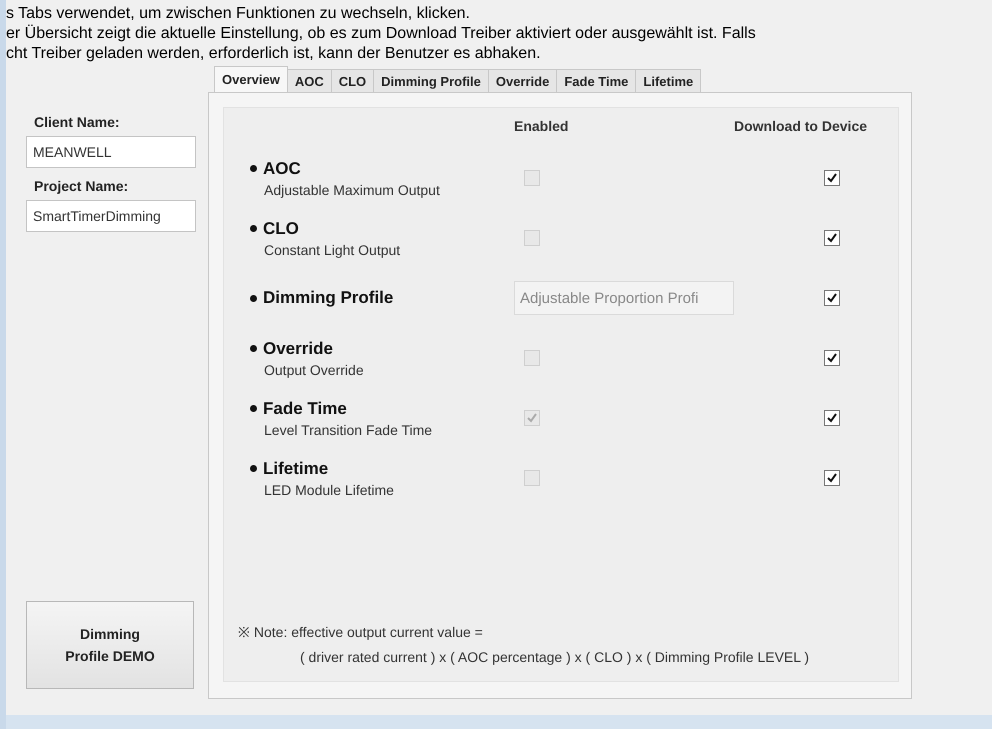 The image size is (992, 729). What do you see at coordinates (351, 190) in the screenshot?
I see `feature-subtitle: Adjustable Maximum Output` at bounding box center [351, 190].